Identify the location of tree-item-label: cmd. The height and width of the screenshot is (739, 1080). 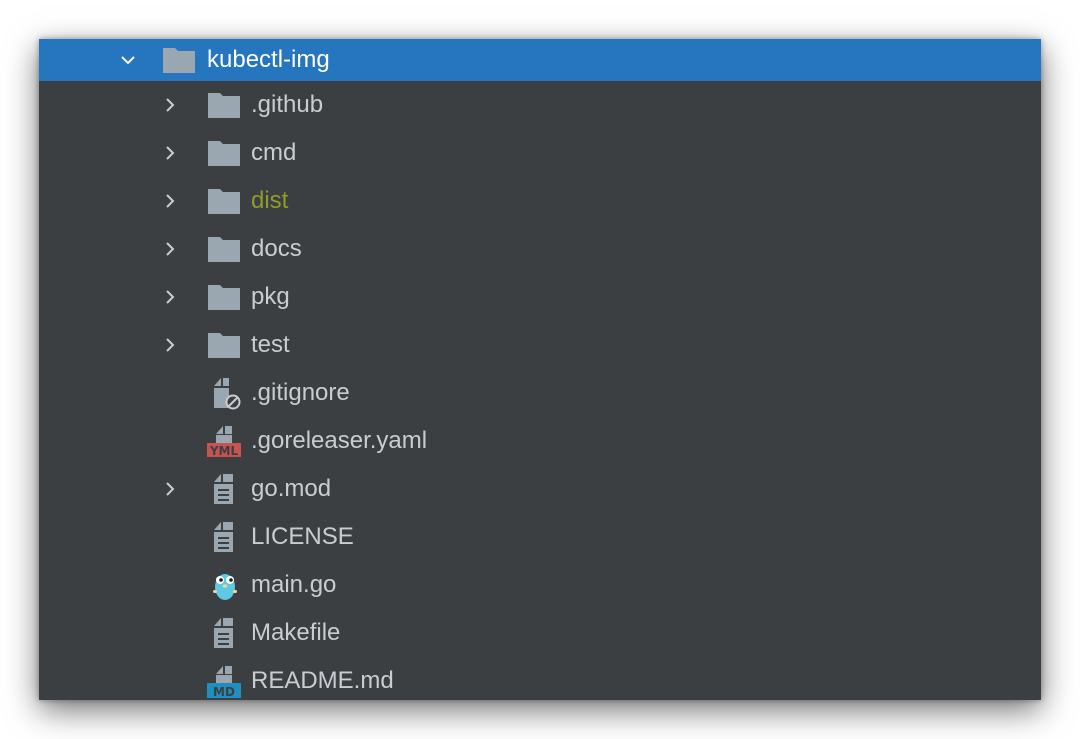
(274, 152).